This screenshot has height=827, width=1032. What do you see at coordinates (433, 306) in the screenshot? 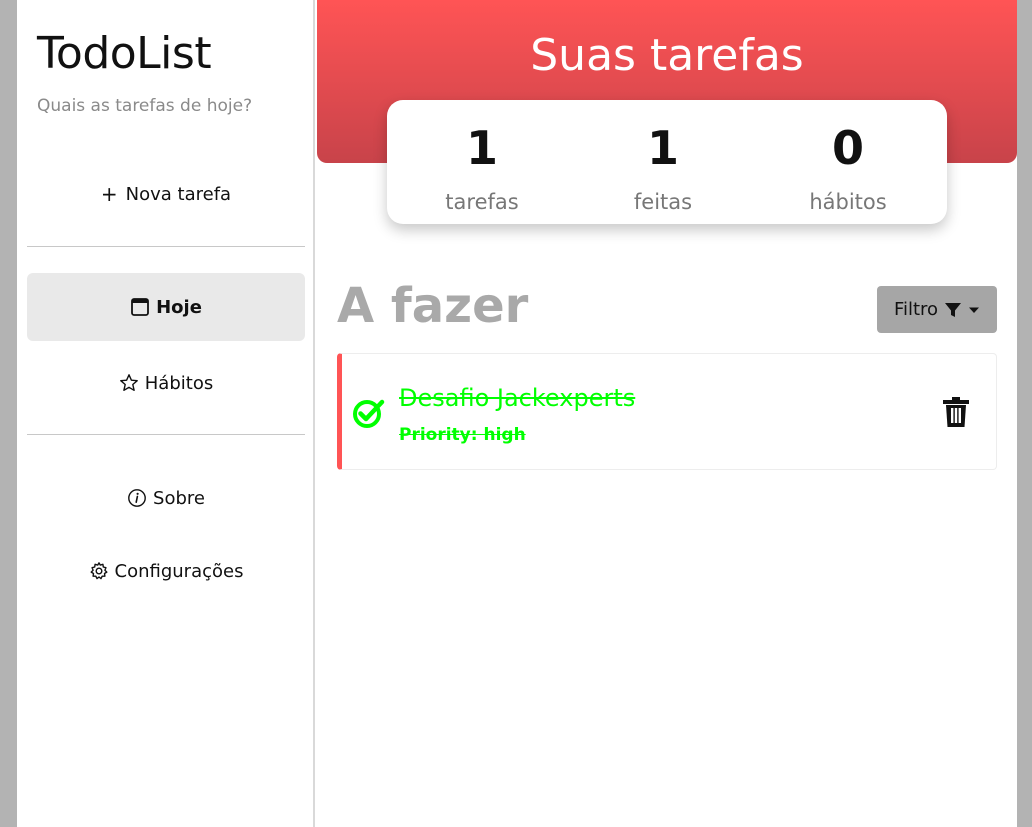
I see `section-title: A fazer` at bounding box center [433, 306].